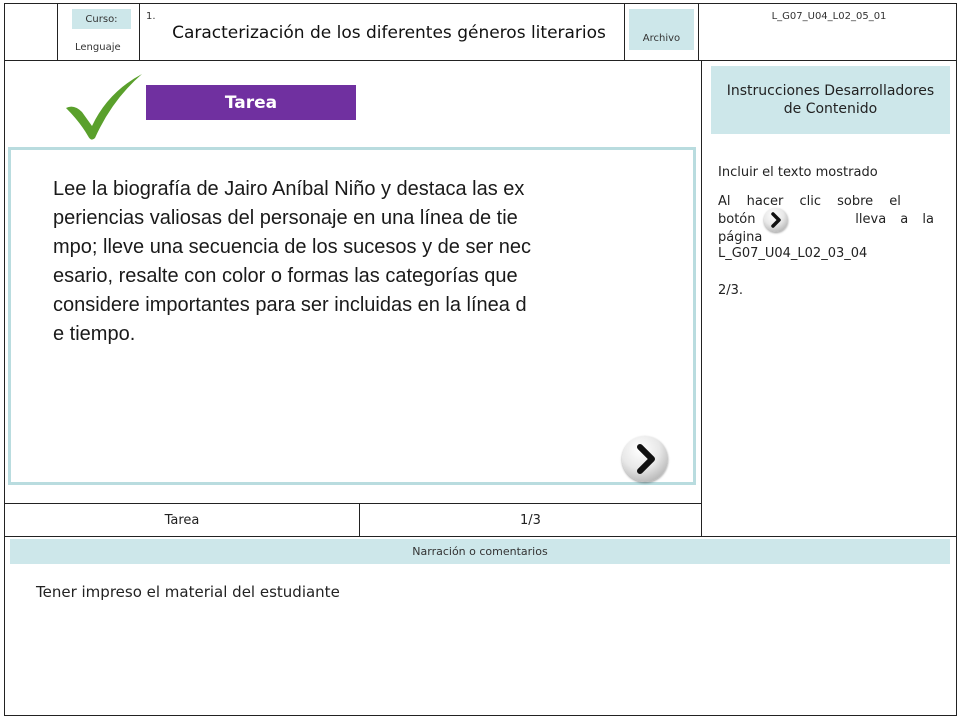  Describe the element at coordinates (793, 253) in the screenshot. I see `instr-text-e: L_G07_U04_L02_03_04` at that location.